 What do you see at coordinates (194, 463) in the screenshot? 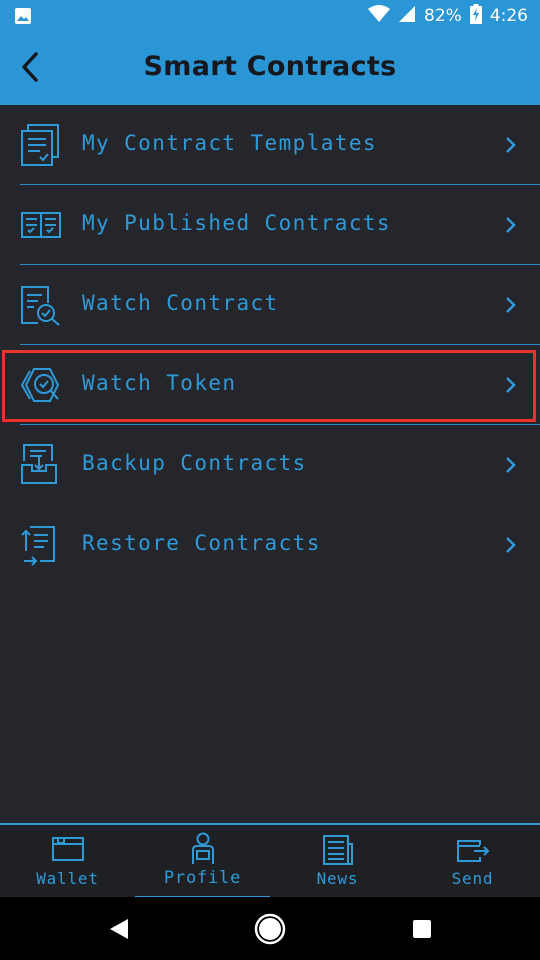
I see `menu-item-label: Backup Contracts` at bounding box center [194, 463].